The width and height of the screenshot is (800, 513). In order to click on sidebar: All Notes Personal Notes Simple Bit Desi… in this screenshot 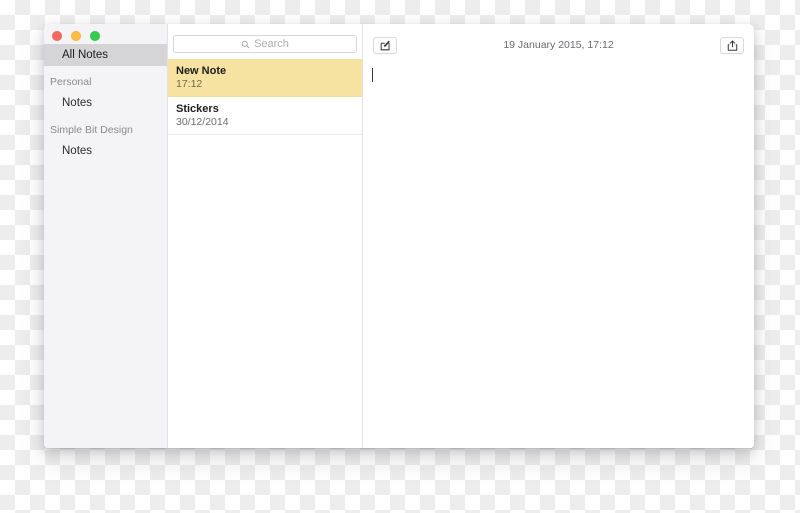, I will do `click(106, 236)`.